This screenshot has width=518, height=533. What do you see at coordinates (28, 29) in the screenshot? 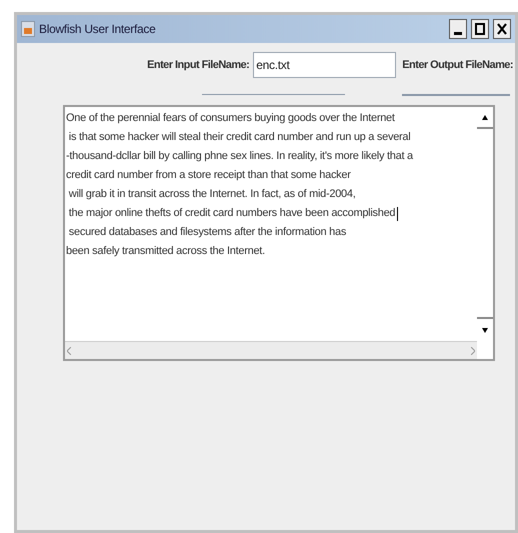
I see `app-icon` at bounding box center [28, 29].